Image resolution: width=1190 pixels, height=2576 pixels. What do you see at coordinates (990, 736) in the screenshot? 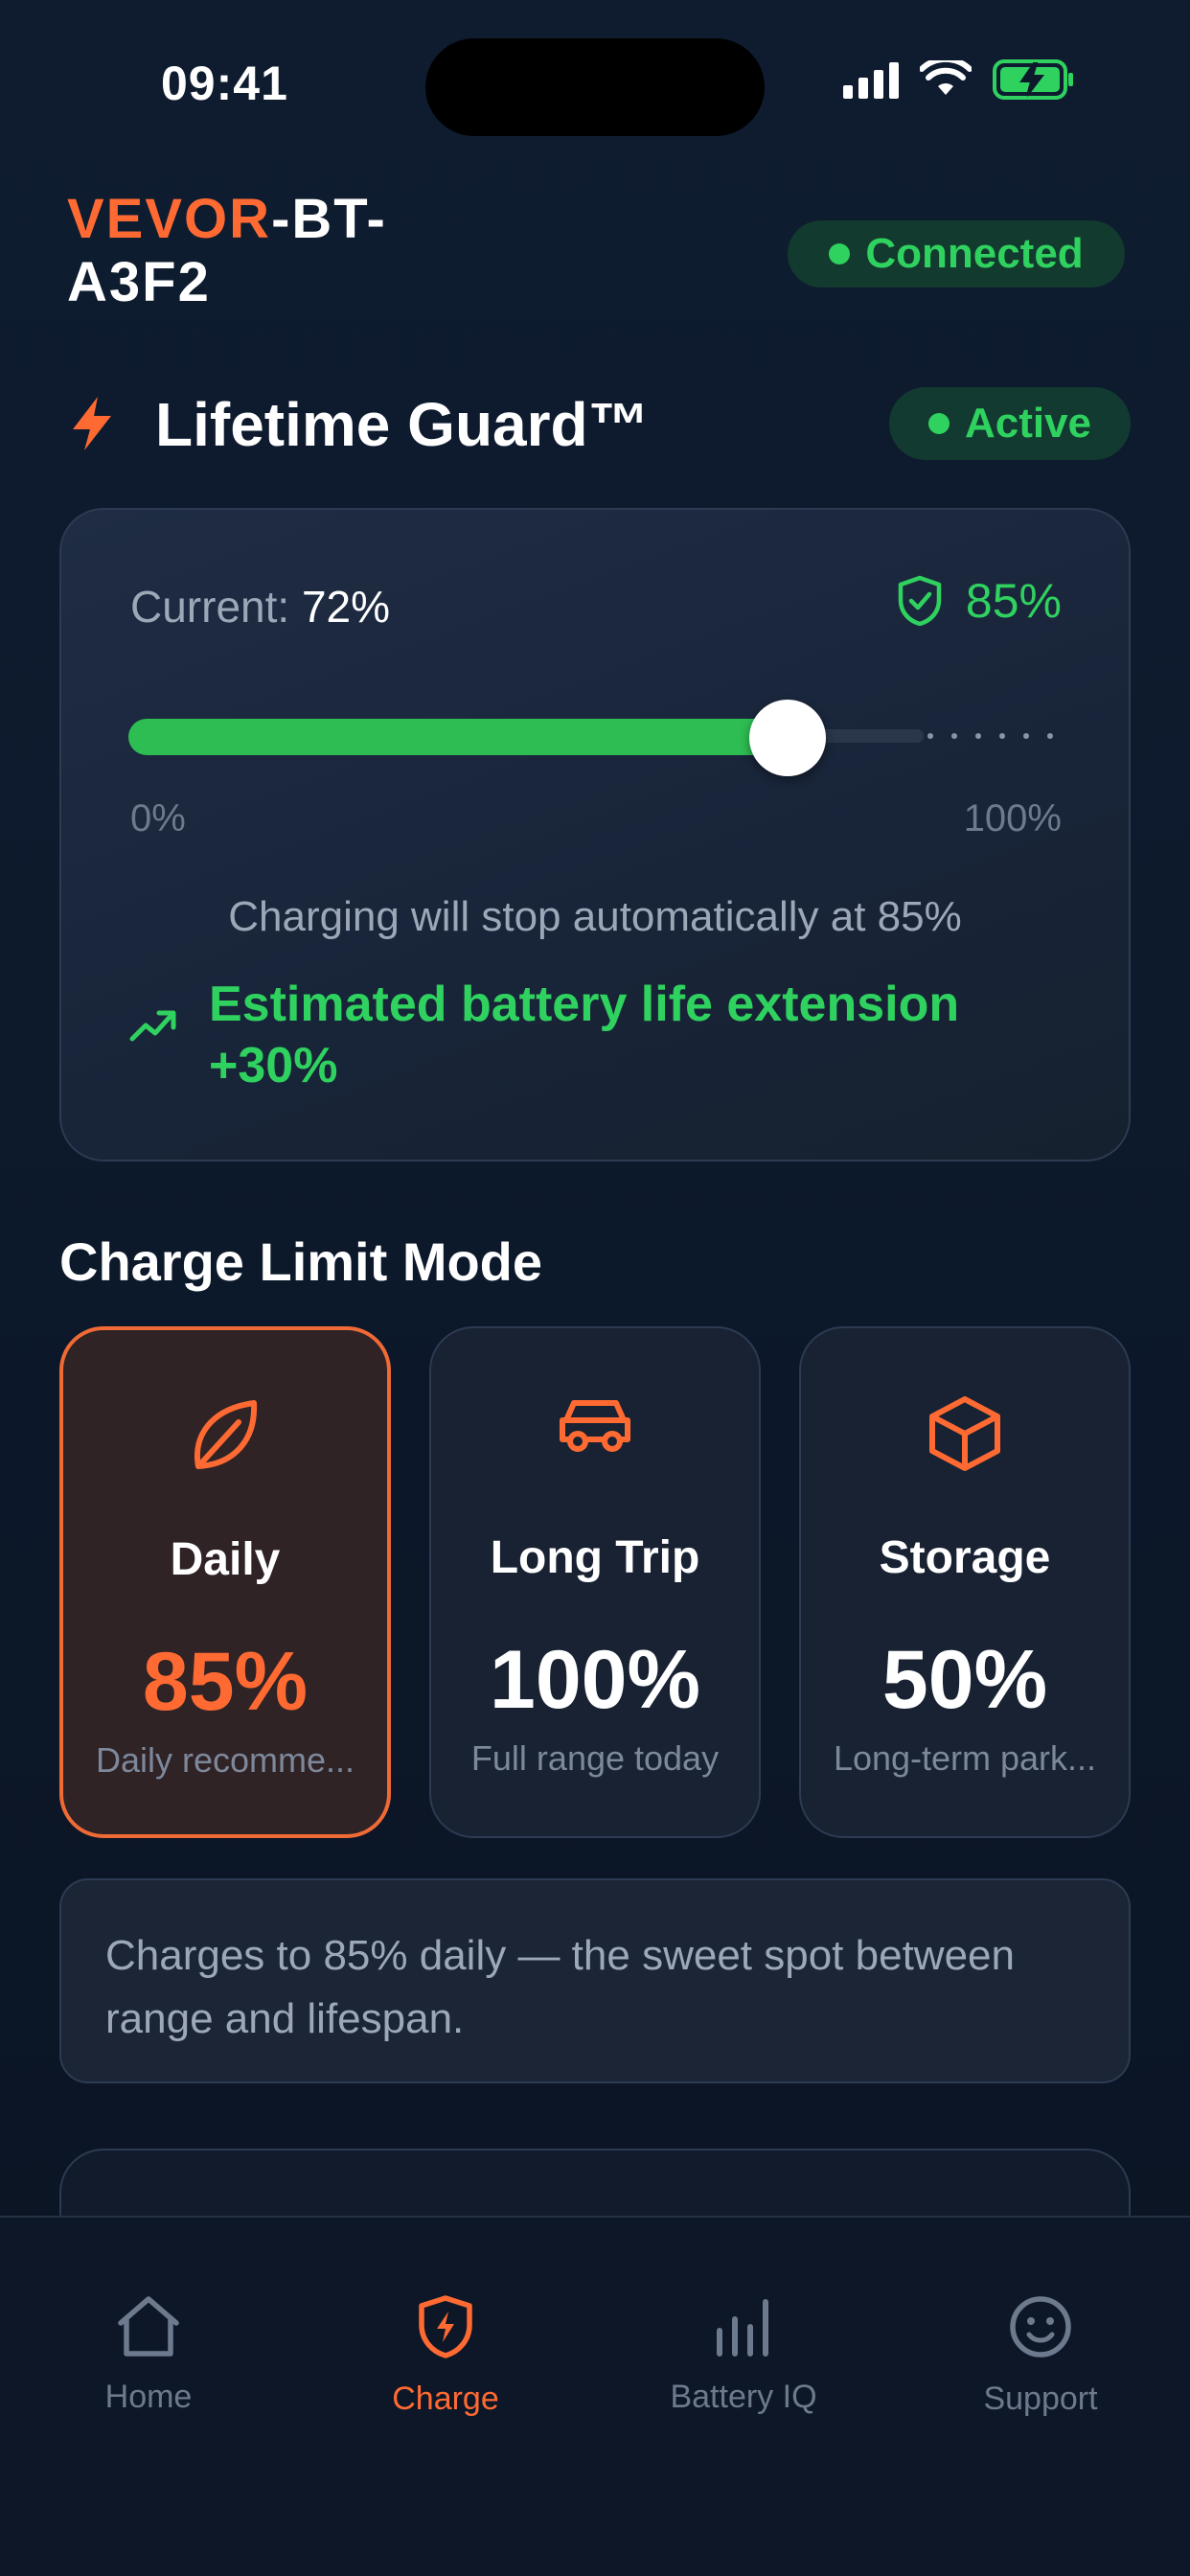
I see `slider-remaining-dots` at bounding box center [990, 736].